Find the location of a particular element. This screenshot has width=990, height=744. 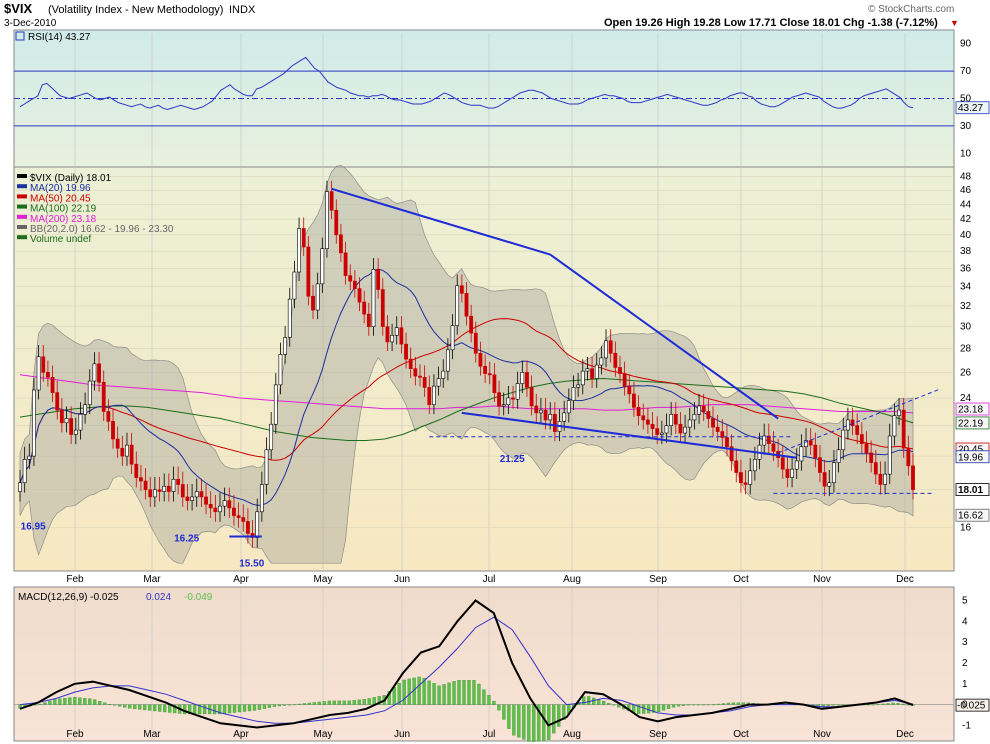

price-legend-swatch is located at coordinates (22, 206).